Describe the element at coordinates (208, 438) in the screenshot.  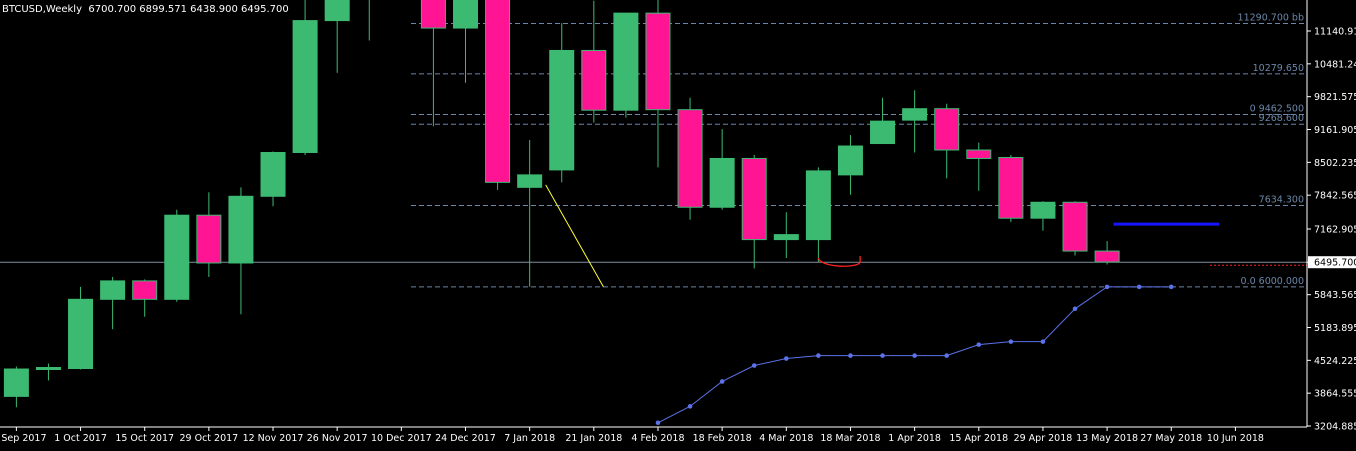
I see `x-tick-label: 29 Oct 2017` at that location.